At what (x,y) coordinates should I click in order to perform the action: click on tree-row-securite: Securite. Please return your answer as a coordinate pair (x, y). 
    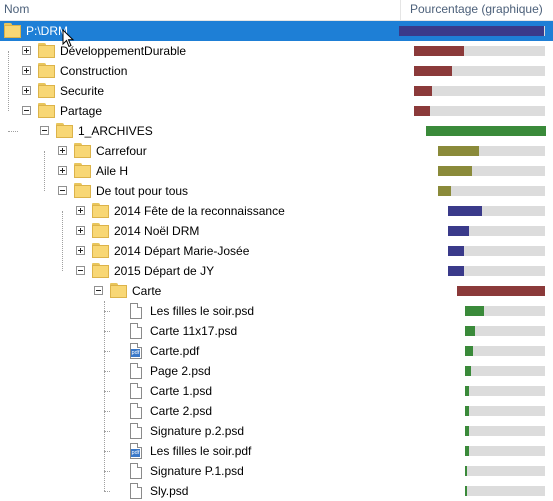
    Looking at the image, I should click on (276, 91).